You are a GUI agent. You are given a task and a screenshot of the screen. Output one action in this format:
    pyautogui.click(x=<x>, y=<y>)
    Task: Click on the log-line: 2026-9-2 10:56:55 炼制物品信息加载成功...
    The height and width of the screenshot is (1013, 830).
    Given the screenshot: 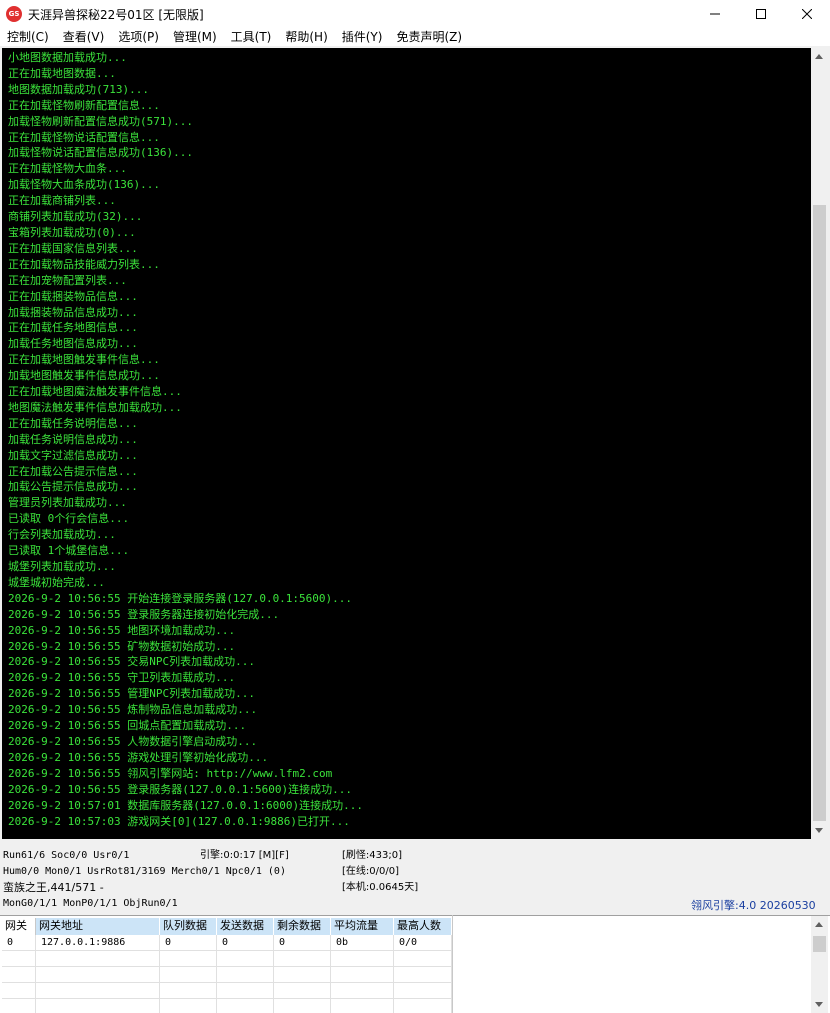 What is the action you would take?
    pyautogui.click(x=133, y=710)
    